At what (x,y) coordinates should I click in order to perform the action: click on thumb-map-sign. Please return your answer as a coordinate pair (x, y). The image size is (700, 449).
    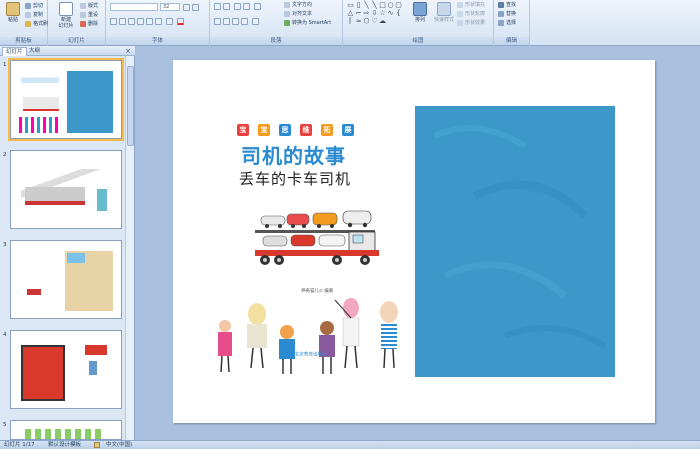
    Looking at the image, I should click on (76, 258).